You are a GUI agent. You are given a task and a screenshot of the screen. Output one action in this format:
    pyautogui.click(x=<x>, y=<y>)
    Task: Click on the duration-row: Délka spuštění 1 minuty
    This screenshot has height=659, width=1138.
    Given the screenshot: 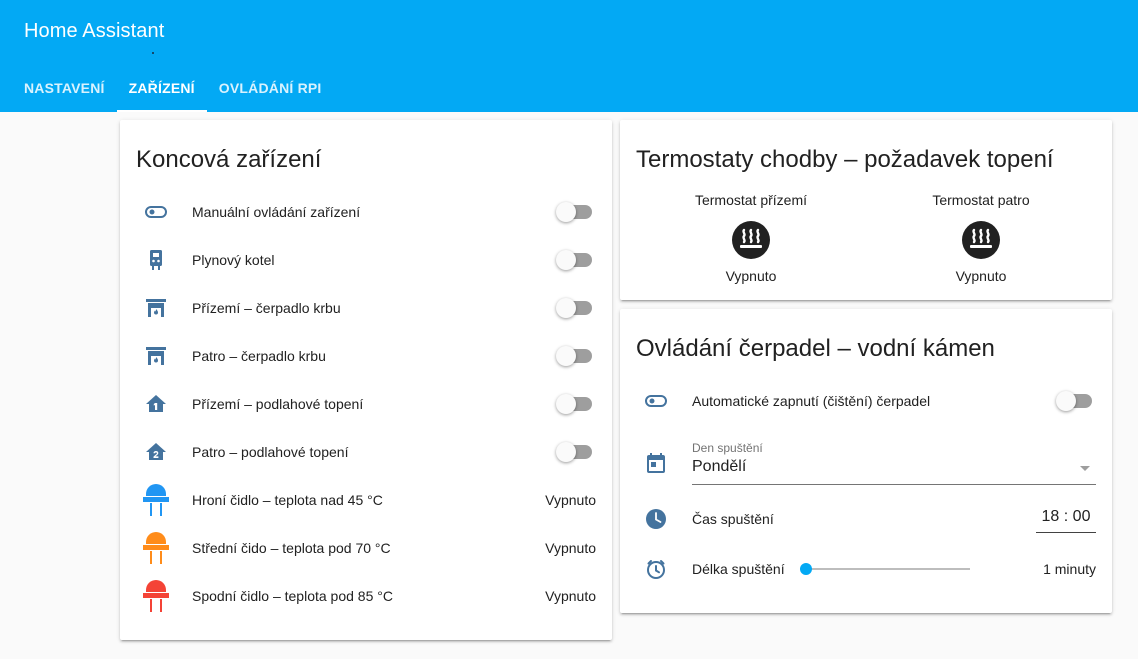 What is the action you would take?
    pyautogui.click(x=866, y=569)
    